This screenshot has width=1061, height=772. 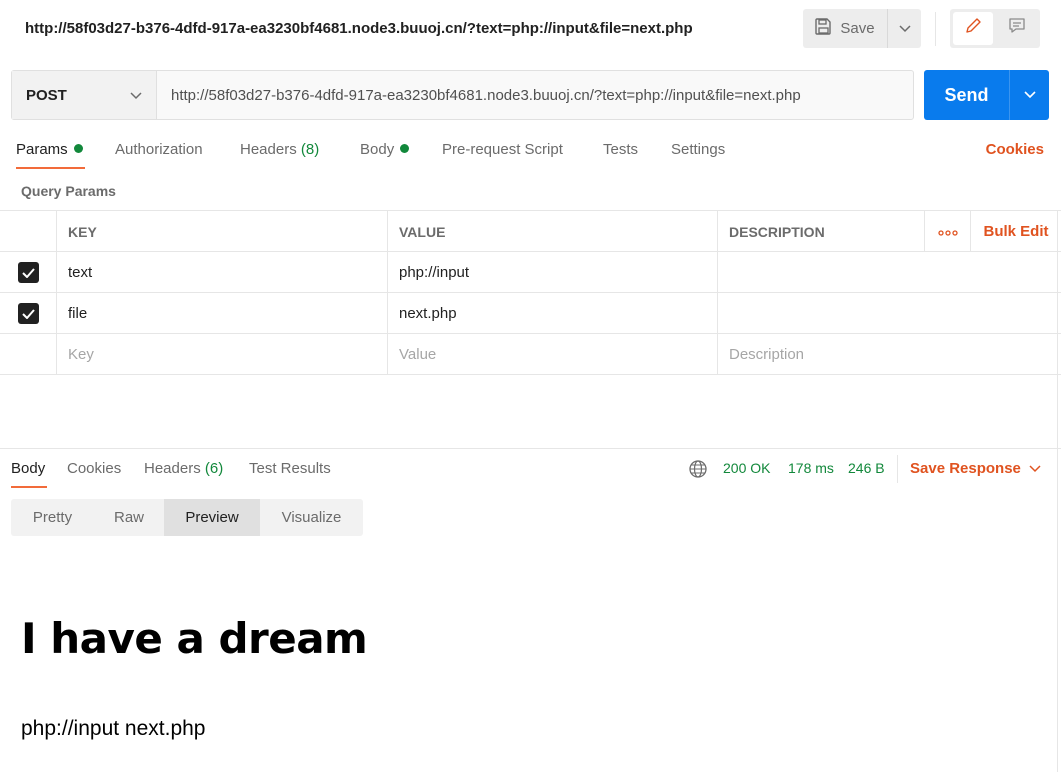 I want to click on format-tab-pretty: Pretty, so click(x=52, y=517).